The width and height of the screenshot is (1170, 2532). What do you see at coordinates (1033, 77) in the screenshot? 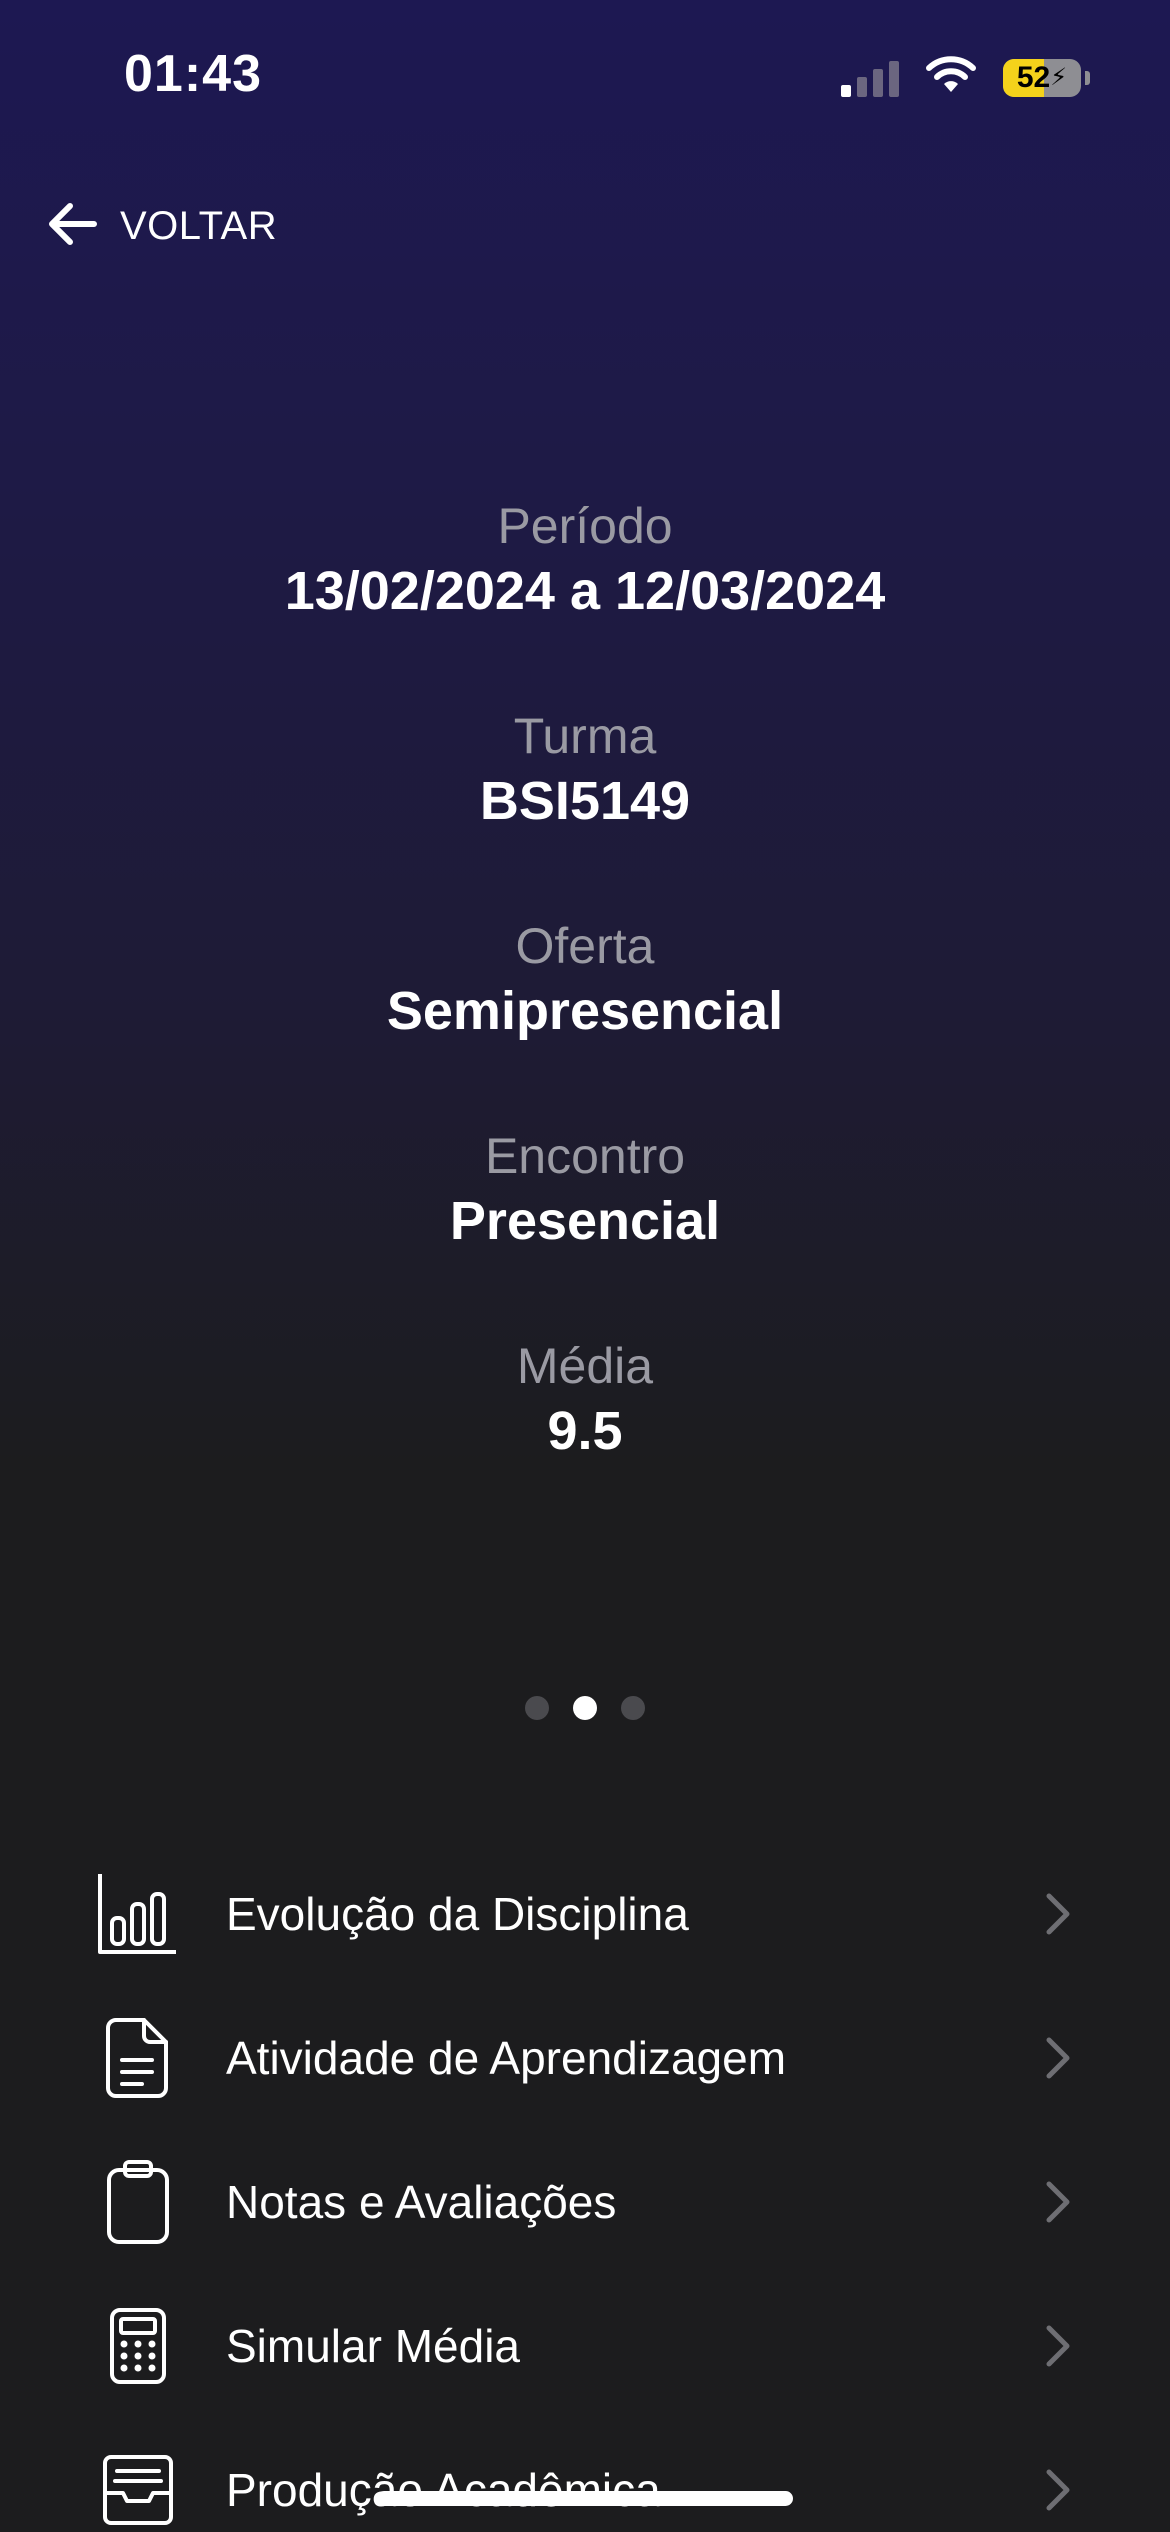
I see `battery-level: 52` at bounding box center [1033, 77].